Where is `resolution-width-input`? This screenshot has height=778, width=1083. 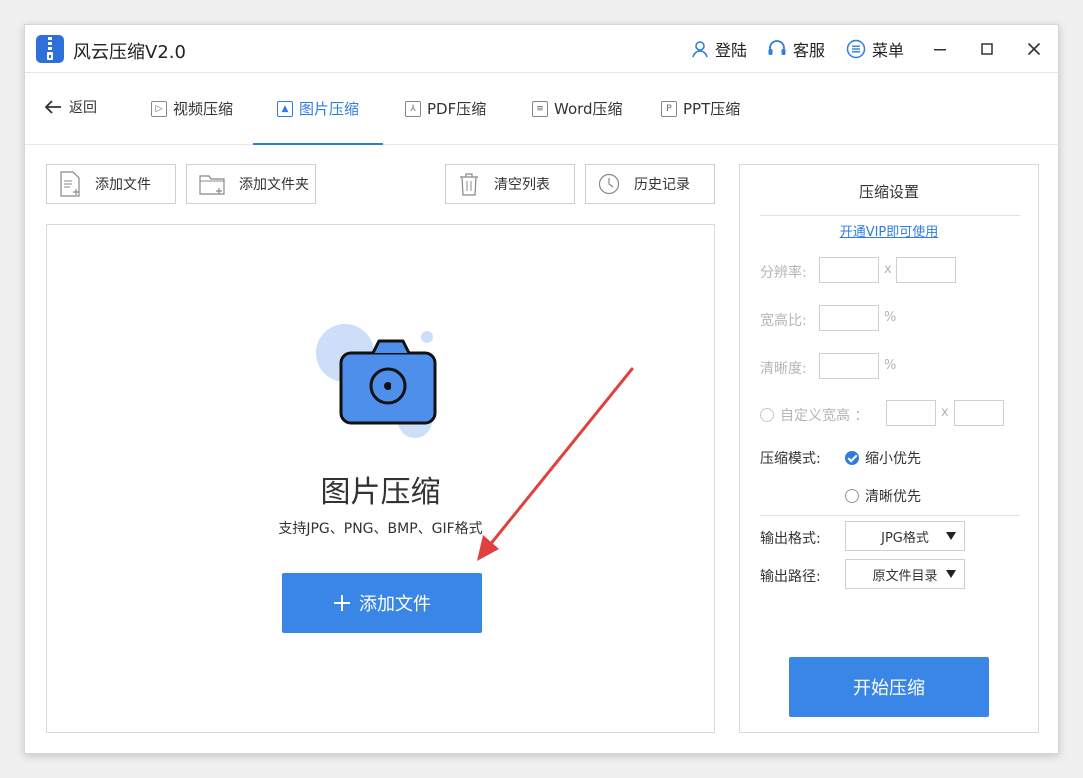
resolution-width-input is located at coordinates (849, 270).